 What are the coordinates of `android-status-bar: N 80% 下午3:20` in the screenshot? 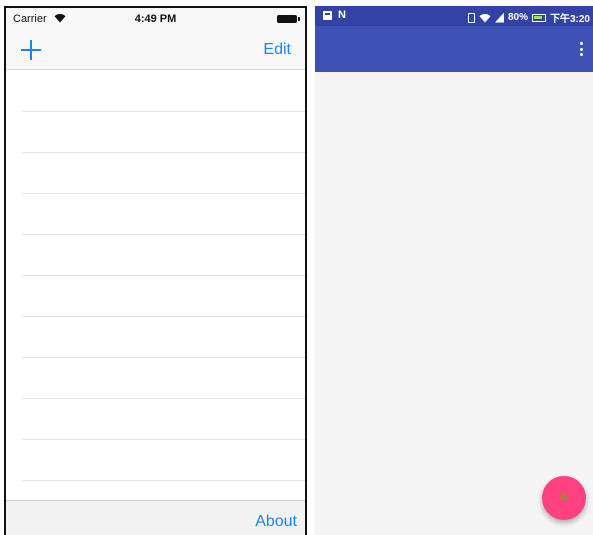 It's located at (454, 16).